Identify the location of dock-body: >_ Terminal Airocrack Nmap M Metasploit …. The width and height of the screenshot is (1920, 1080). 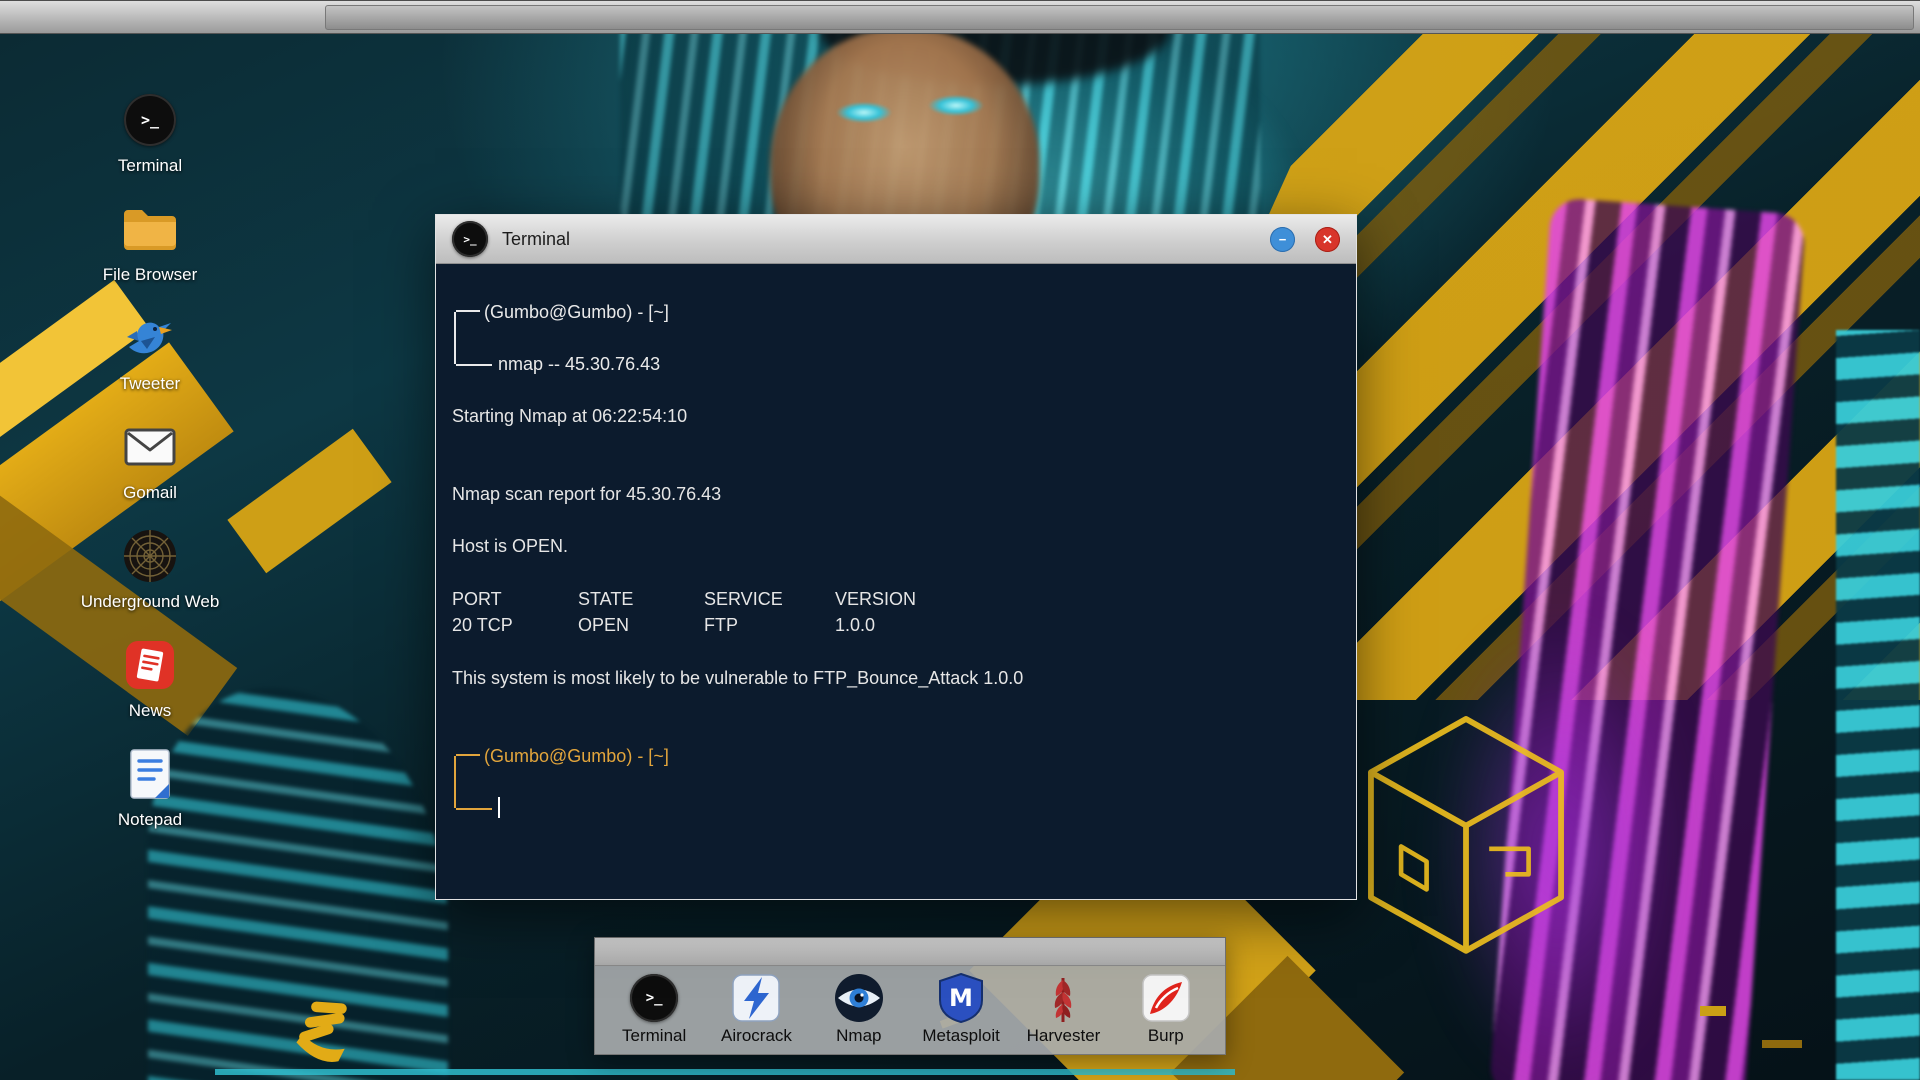
(910, 1010).